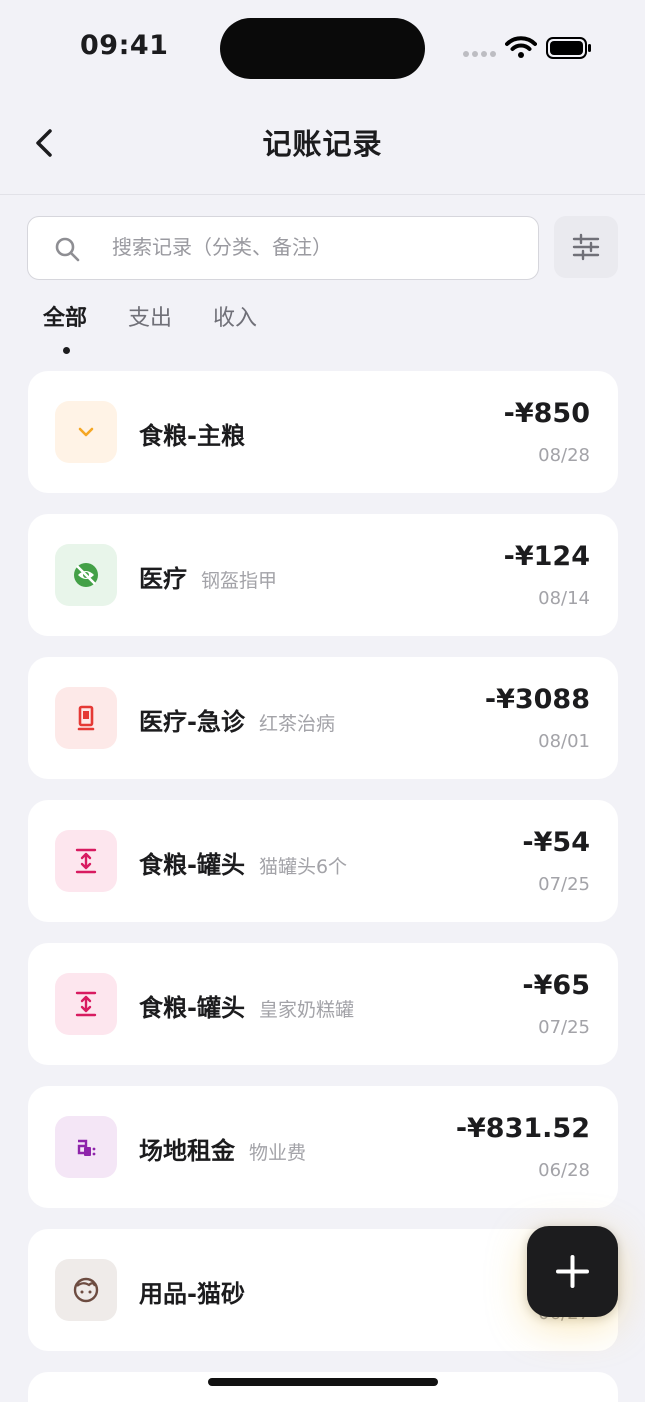 This screenshot has width=645, height=1402. I want to click on phone-icon, so click(86, 718).